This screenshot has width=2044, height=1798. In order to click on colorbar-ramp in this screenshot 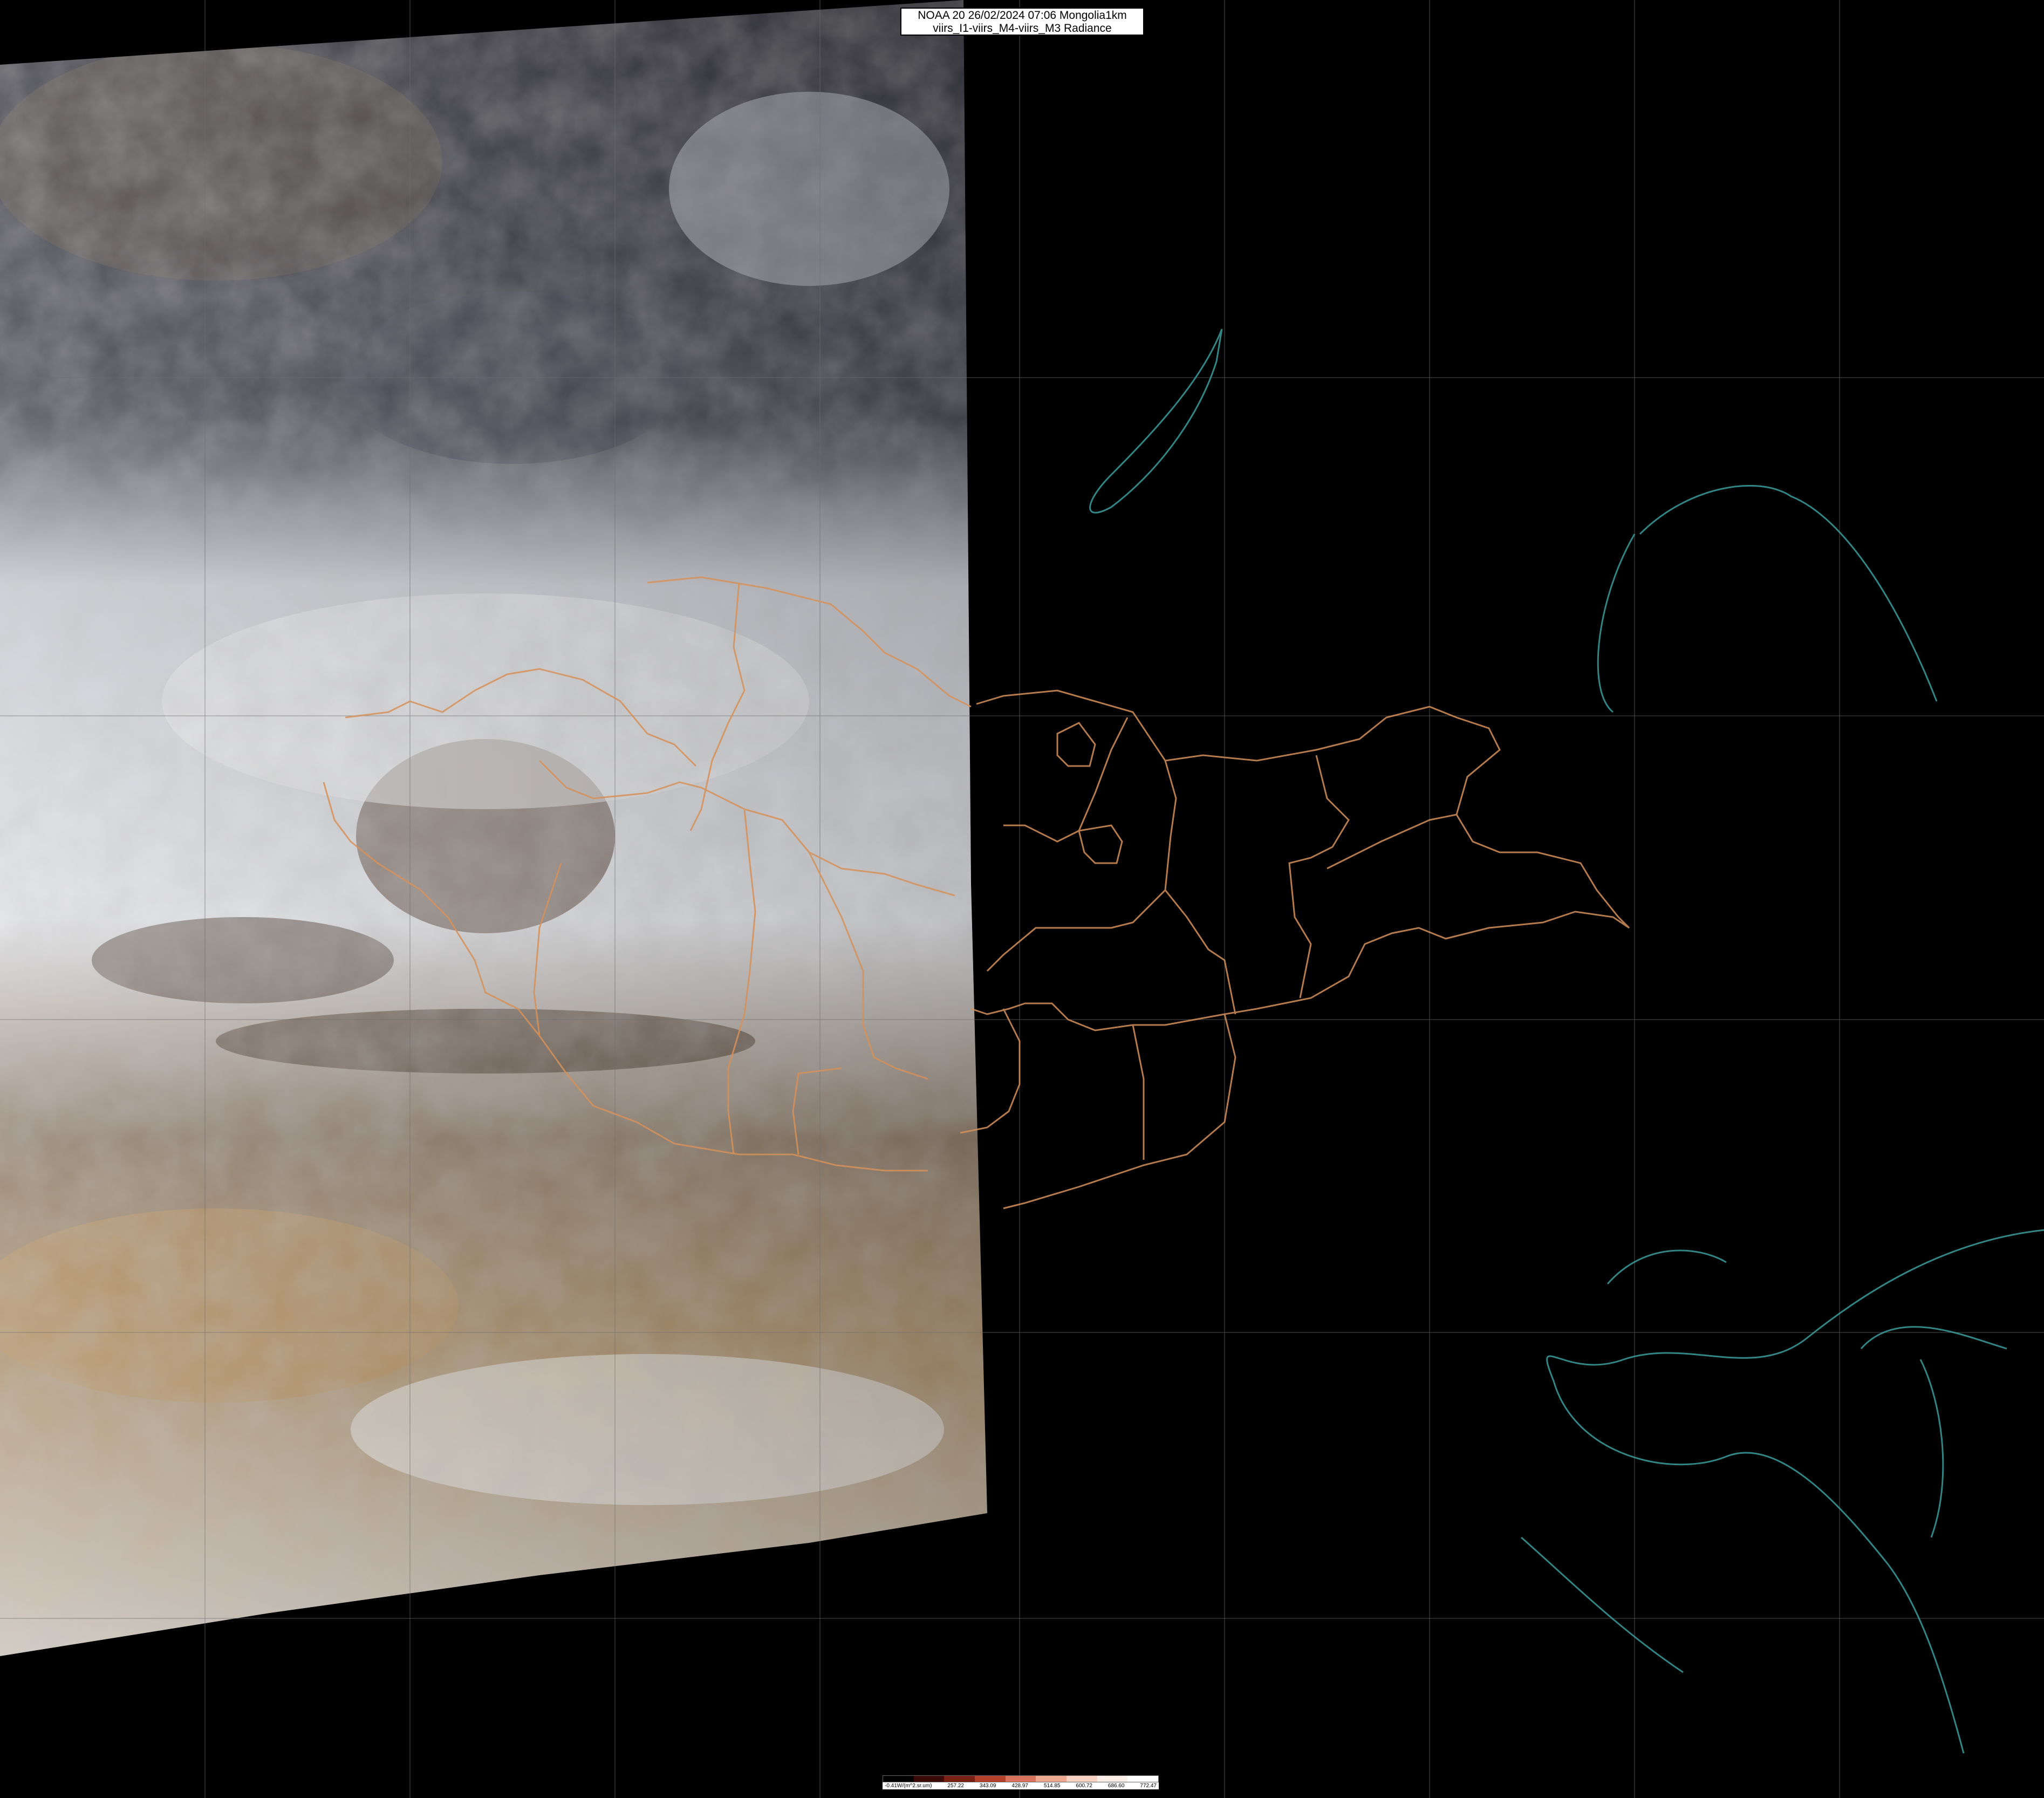, I will do `click(1021, 1778)`.